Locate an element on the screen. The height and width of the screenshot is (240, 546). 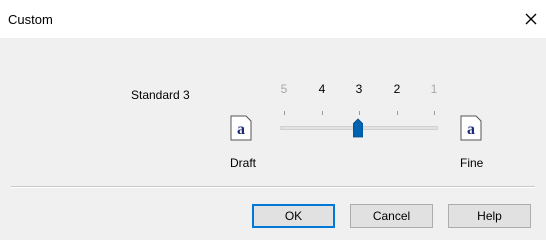
close-icon is located at coordinates (531, 19).